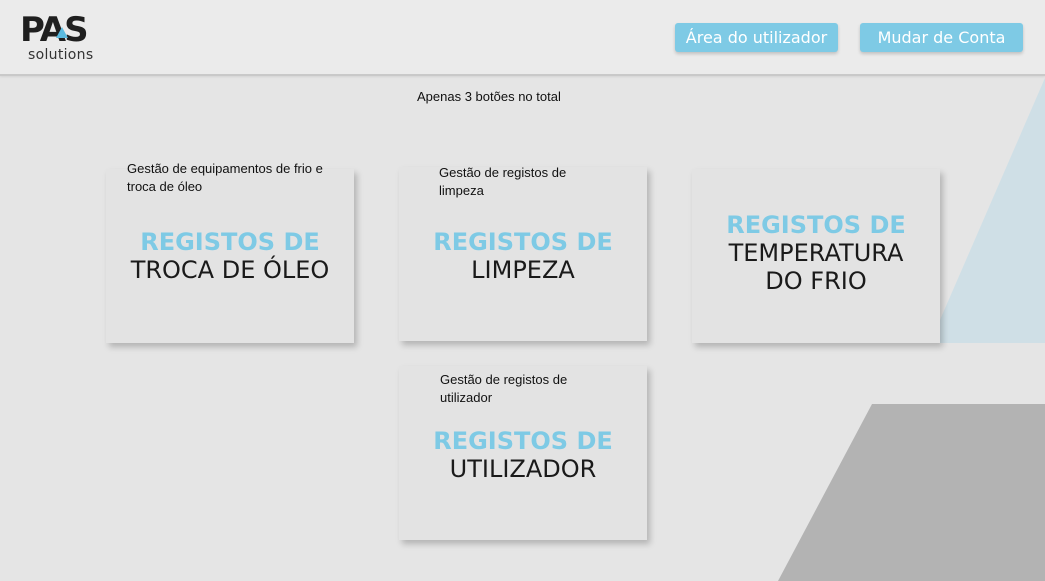 Image resolution: width=1045 pixels, height=581 pixels. I want to click on card-title-line1: TEMPERATURA, so click(816, 253).